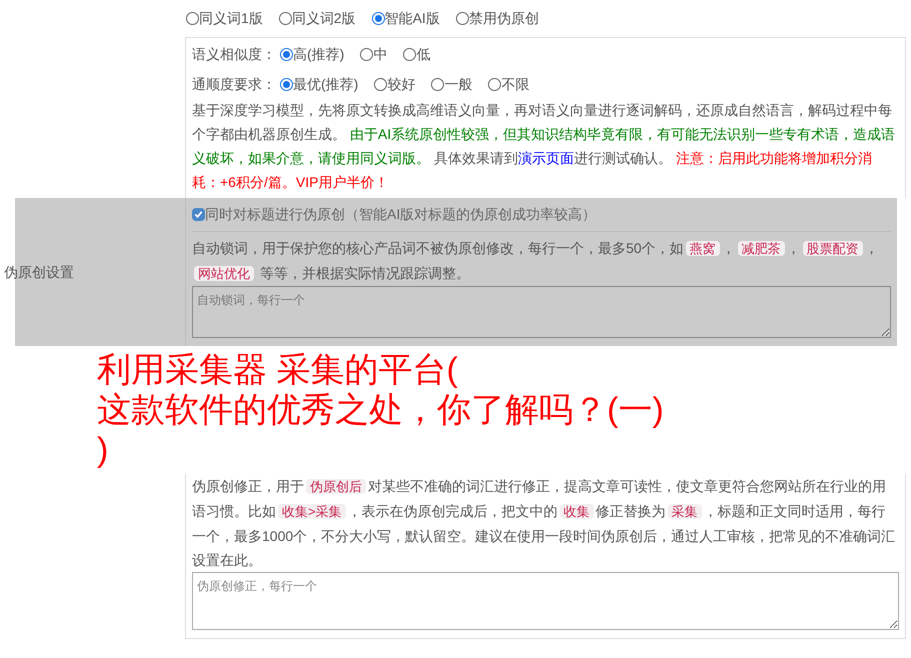 The height and width of the screenshot is (658, 911). What do you see at coordinates (544, 523) in the screenshot?
I see `description-text: 伪原创修正，用于 伪原创后 对某些不准确的词汇进行修正，提高文章可读性，使文章更符合您网站所在行业的用语习惯。比如 收集>采集 ，表示在伪原创完成后，把文中的 收集 修正替换为 采集 ，标题和正文同时适用，每行一个，最多1000个，不分大小写，默认留空。建议在使用一段时间伪原创后，通过人工审核，把常见的不准确词汇设置在此。` at bounding box center [544, 523].